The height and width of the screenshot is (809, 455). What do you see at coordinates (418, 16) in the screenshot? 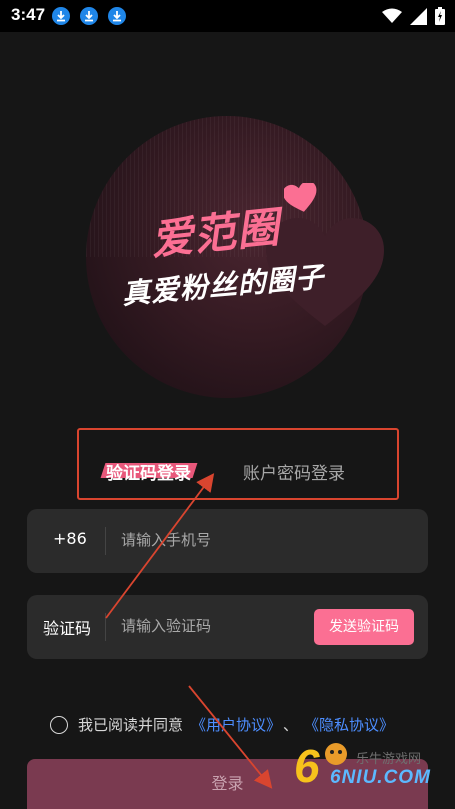
I see `signal-icon` at bounding box center [418, 16].